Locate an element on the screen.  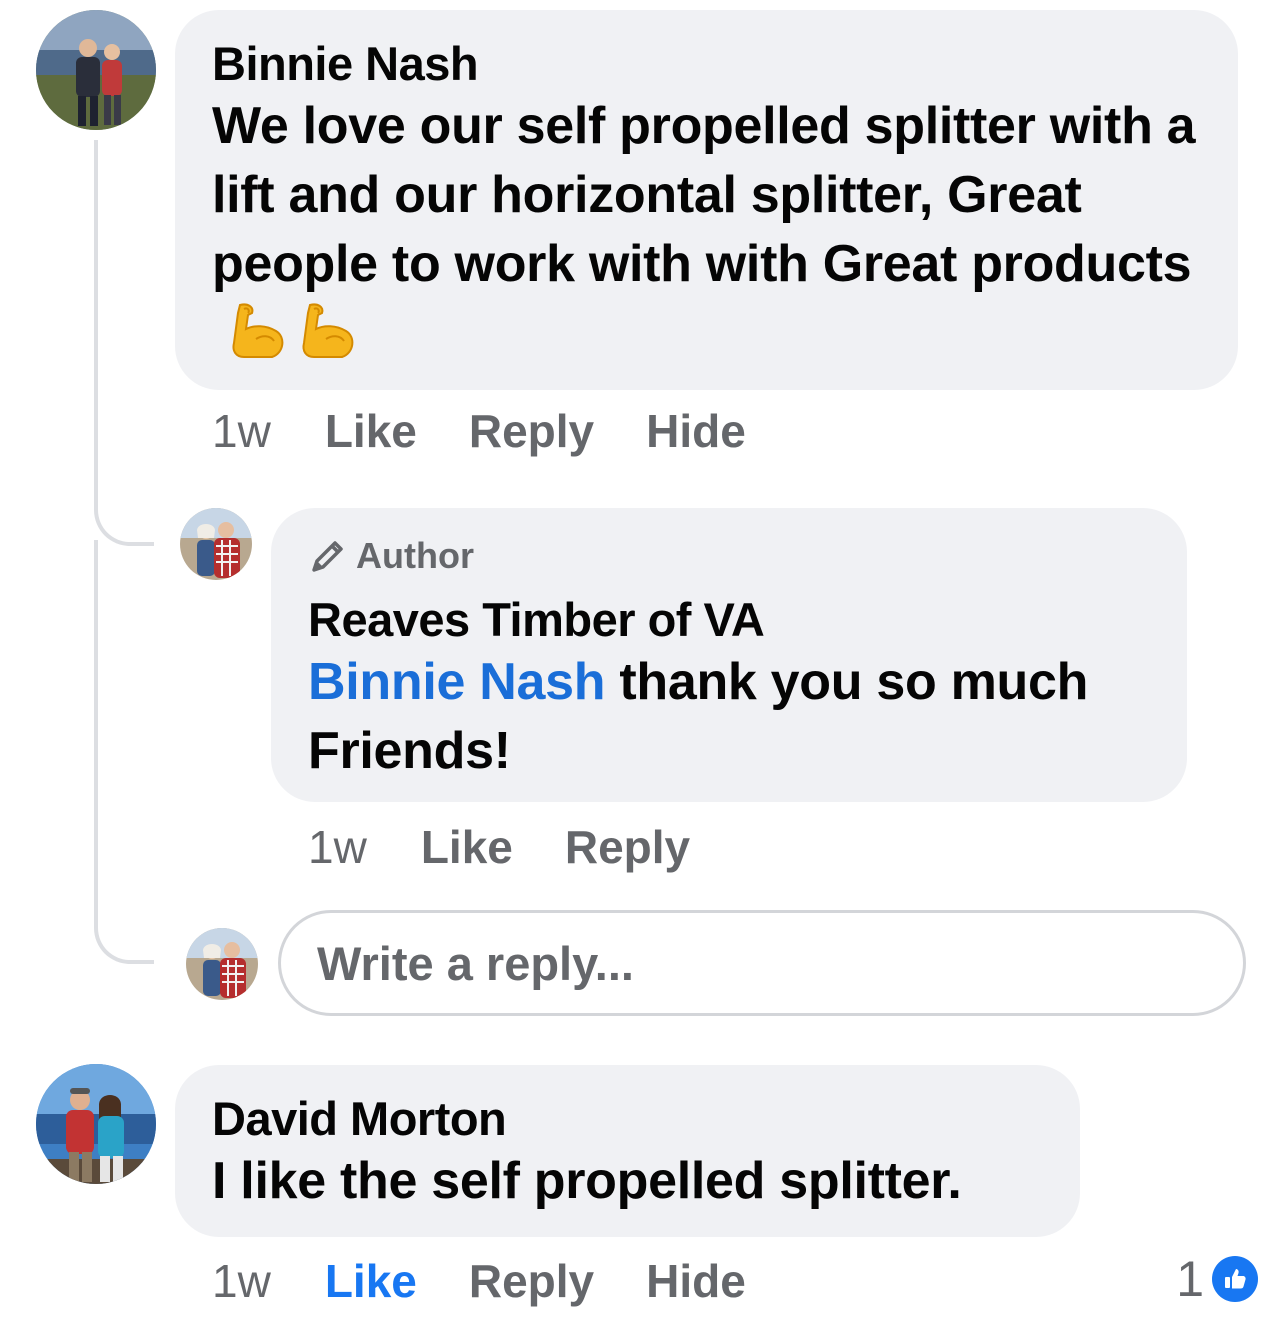
thumbs-up-icon is located at coordinates (1235, 1279).